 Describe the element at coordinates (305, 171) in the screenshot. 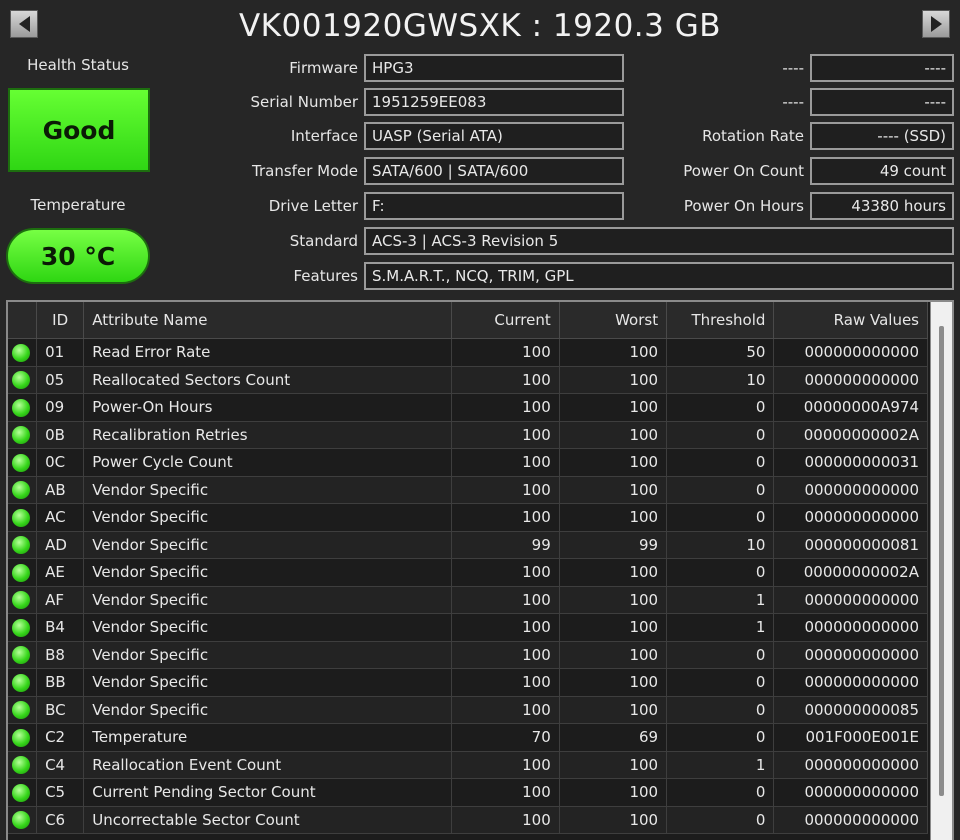

I see `transfer-mode-label: Transfer Mode` at that location.